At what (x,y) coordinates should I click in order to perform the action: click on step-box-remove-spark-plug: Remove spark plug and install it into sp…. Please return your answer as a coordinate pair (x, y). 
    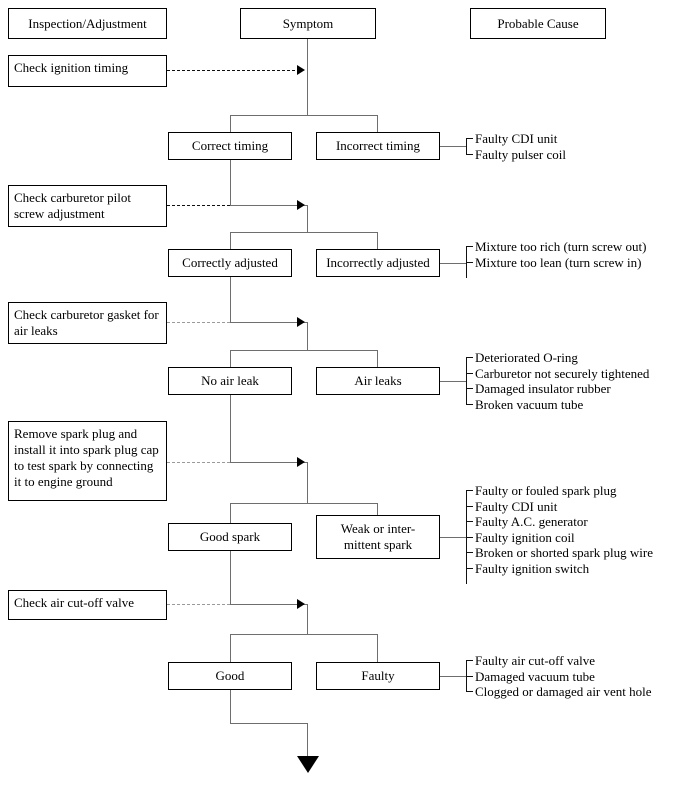
    Looking at the image, I should click on (87, 461).